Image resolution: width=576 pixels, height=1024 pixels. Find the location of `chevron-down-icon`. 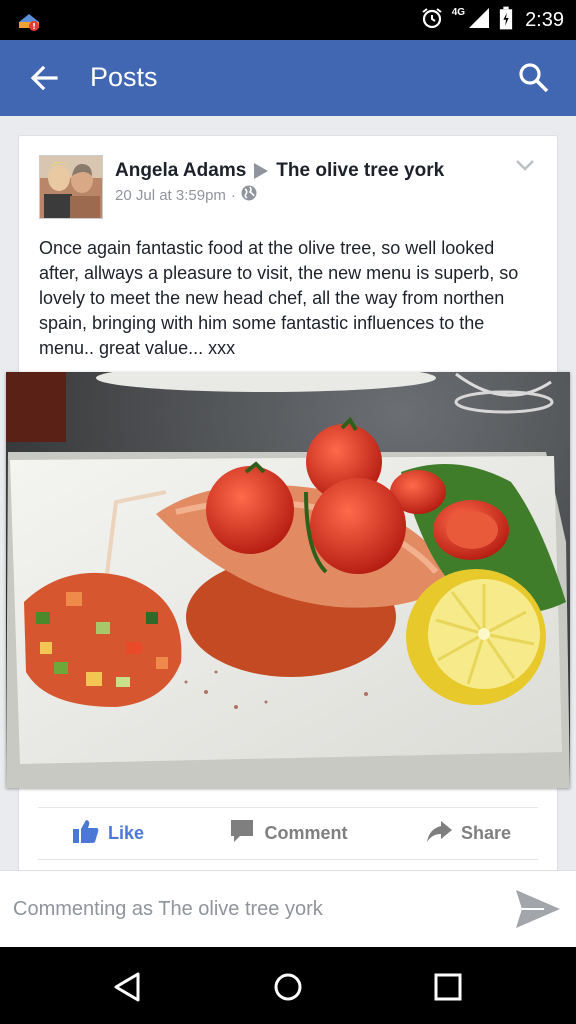

chevron-down-icon is located at coordinates (525, 165).